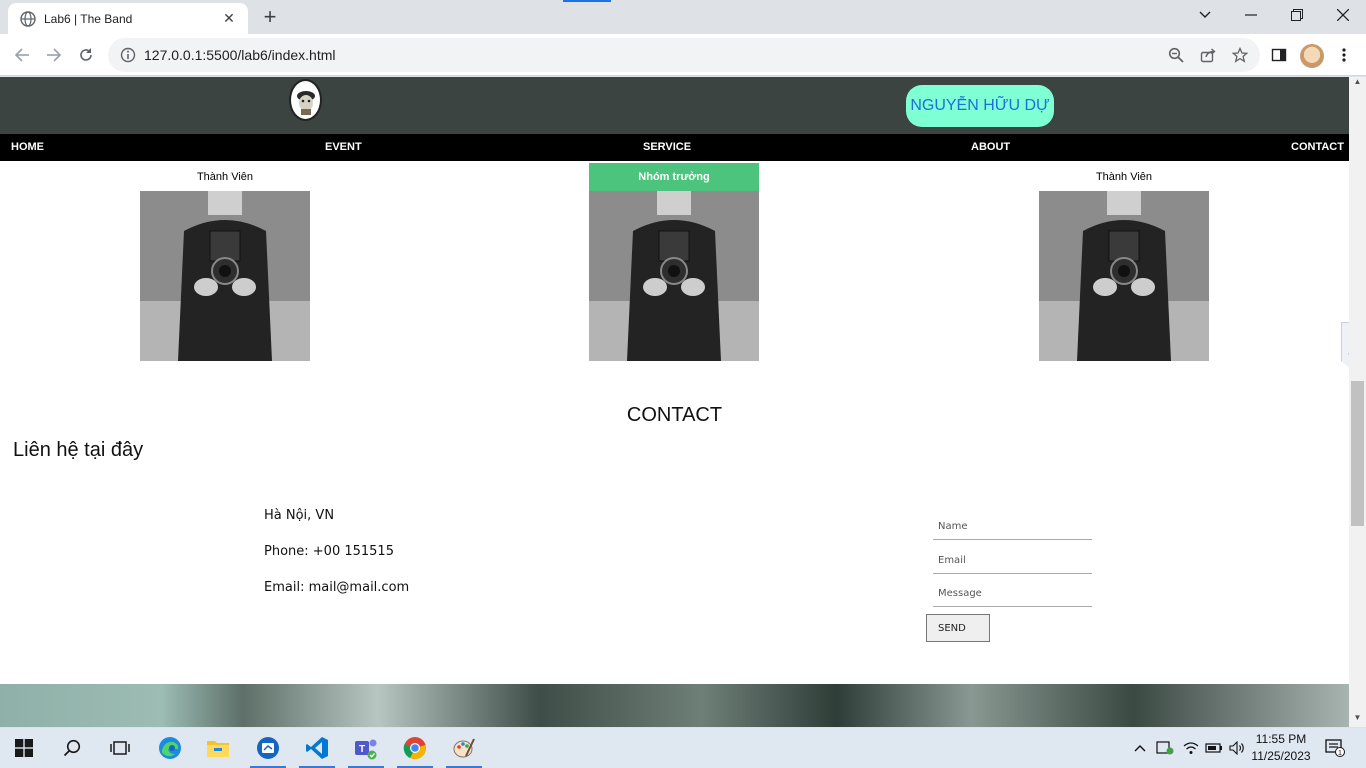  I want to click on info-icon, so click(128, 55).